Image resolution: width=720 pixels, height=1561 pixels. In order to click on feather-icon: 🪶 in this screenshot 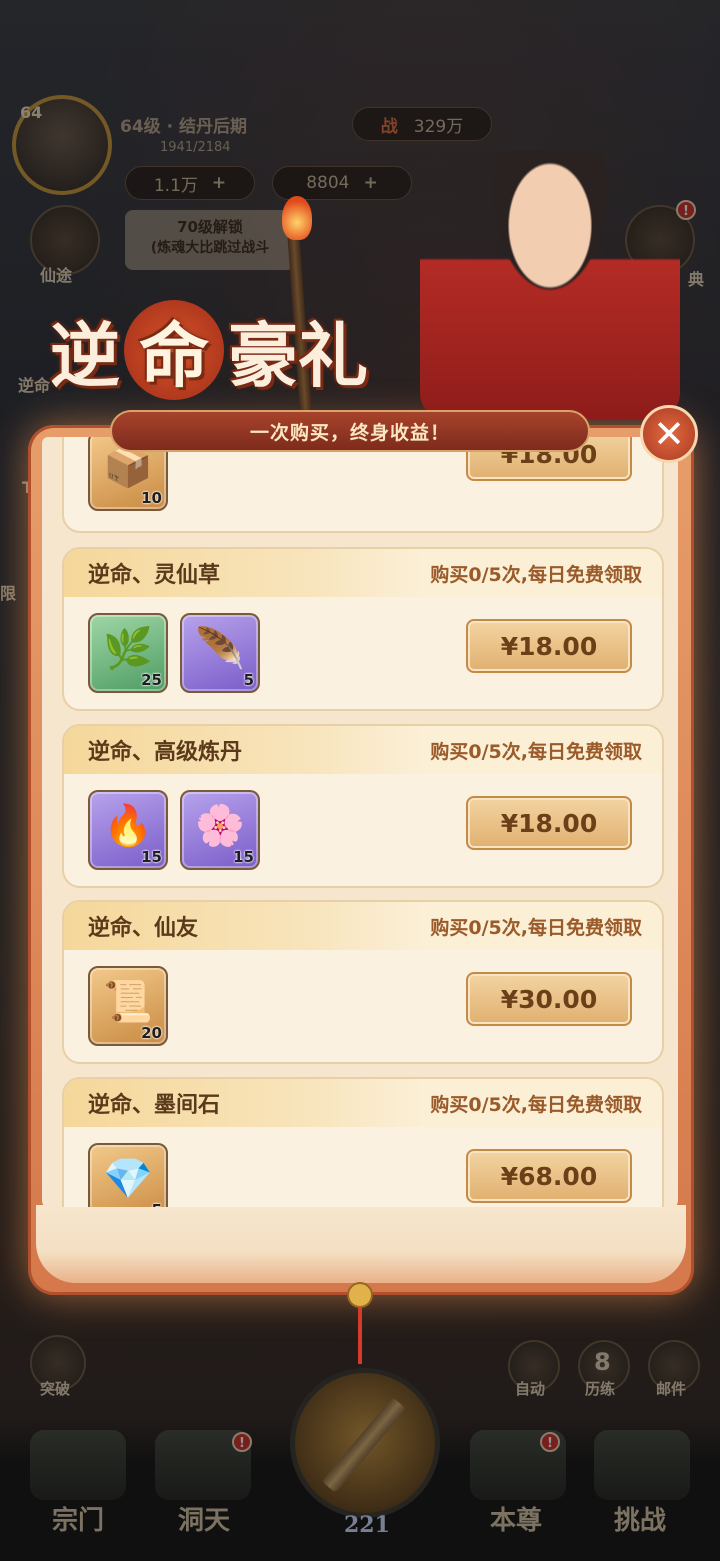, I will do `click(220, 649)`.